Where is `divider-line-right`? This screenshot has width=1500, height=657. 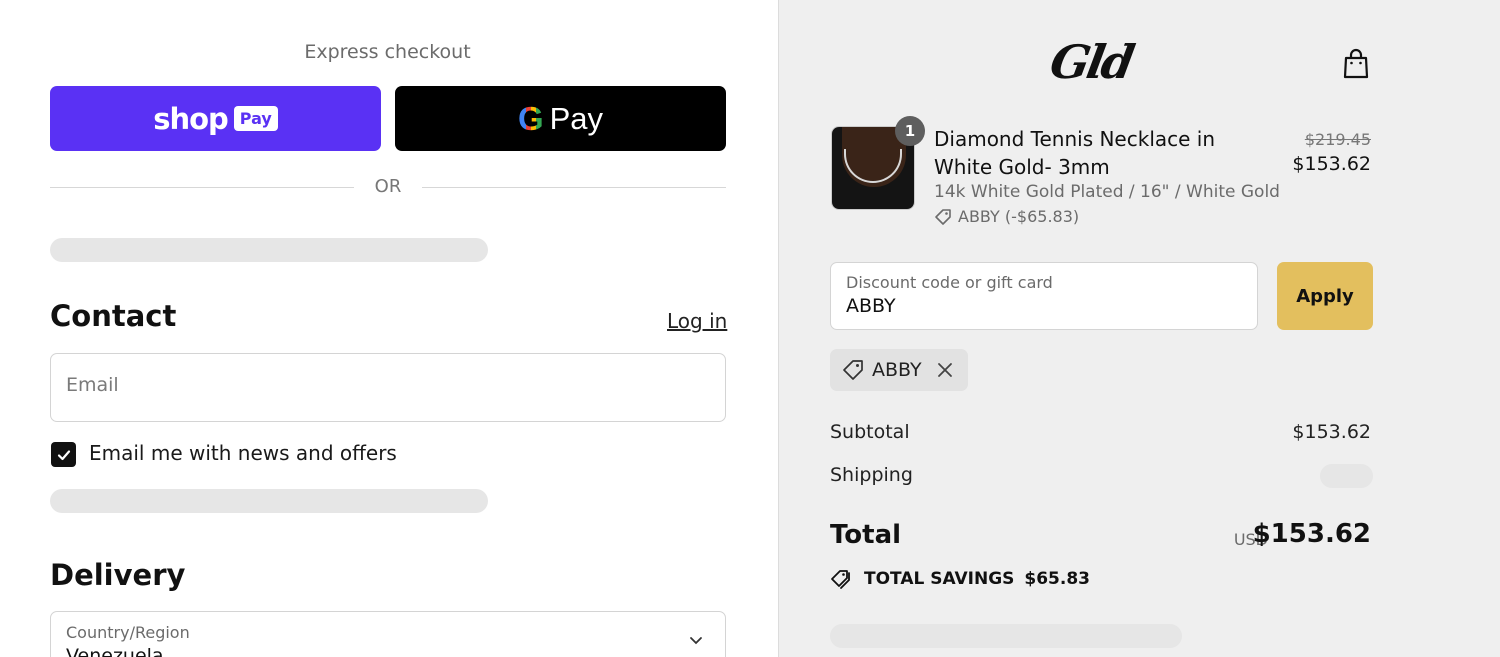
divider-line-right is located at coordinates (574, 187).